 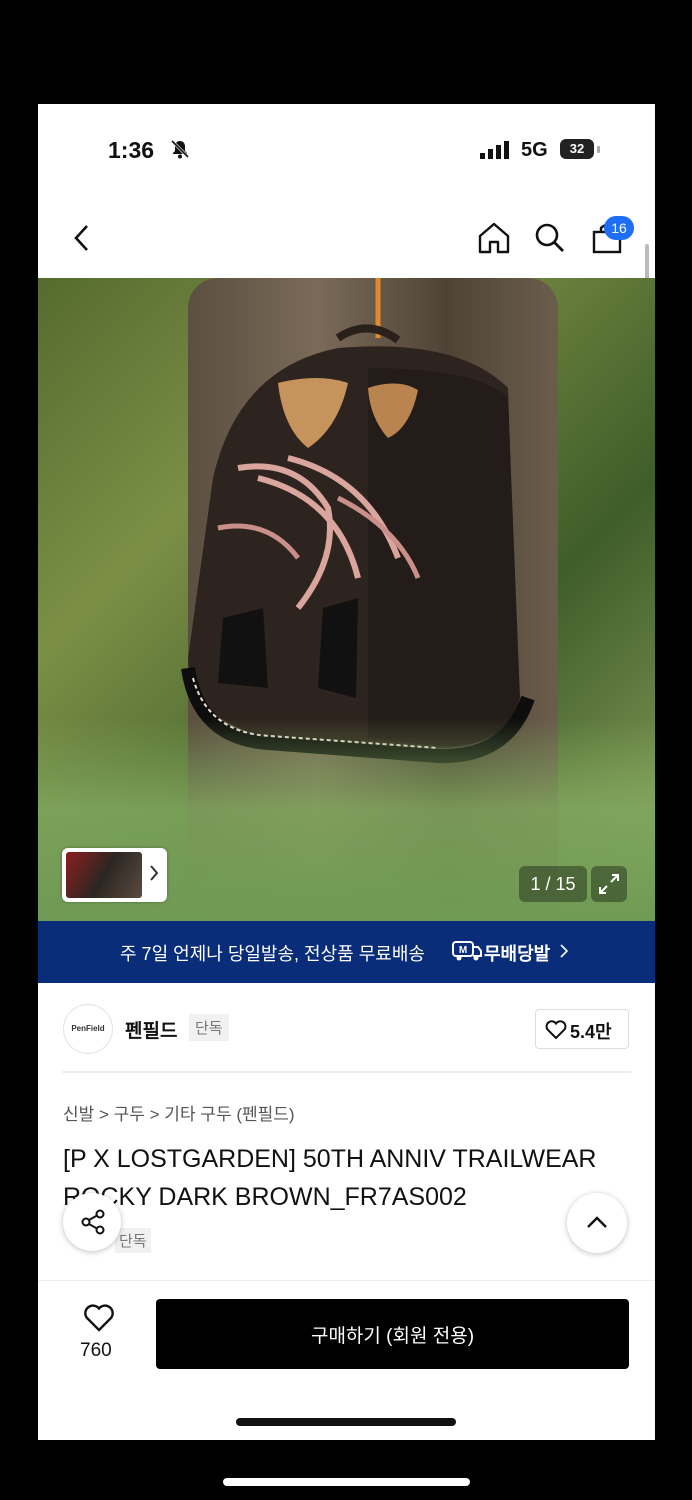 I want to click on brand-name: 펜필드, so click(x=151, y=1029).